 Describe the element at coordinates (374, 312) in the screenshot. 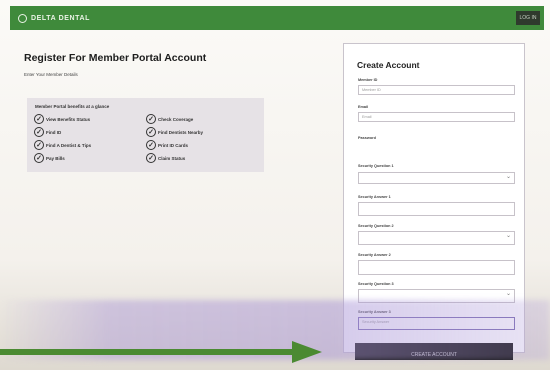

I see `security-answer-3-label: Security Answer 3` at that location.